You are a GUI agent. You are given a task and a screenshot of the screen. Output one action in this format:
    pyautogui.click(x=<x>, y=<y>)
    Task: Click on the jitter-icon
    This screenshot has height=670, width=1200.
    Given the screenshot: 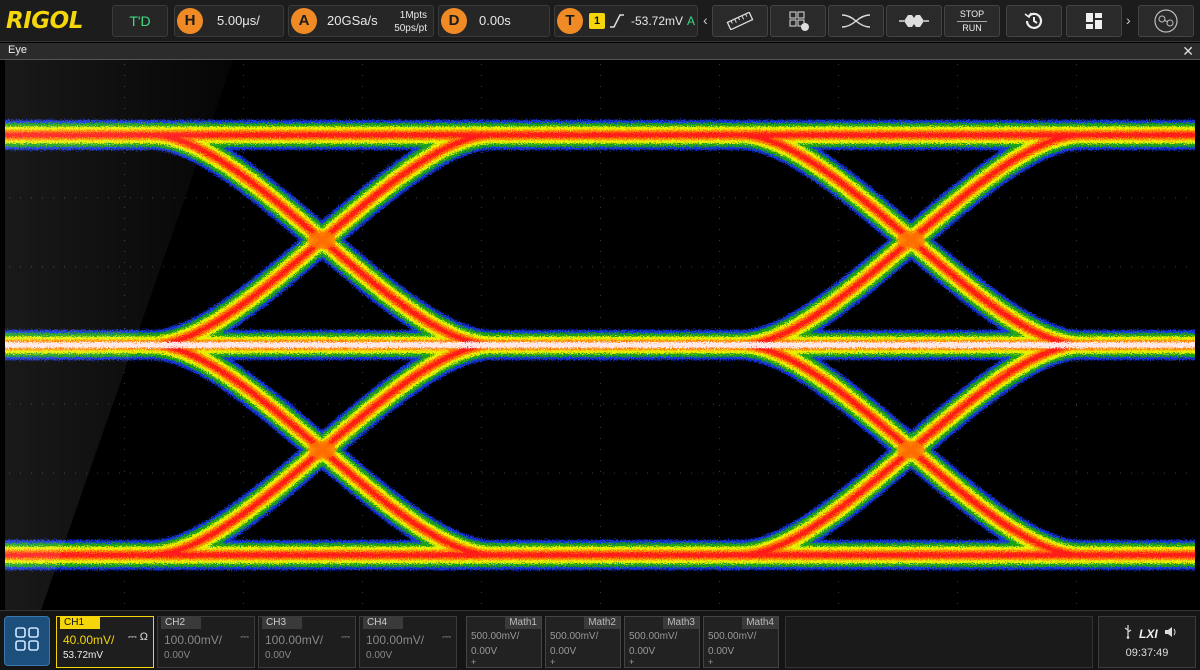 What is the action you would take?
    pyautogui.click(x=914, y=21)
    